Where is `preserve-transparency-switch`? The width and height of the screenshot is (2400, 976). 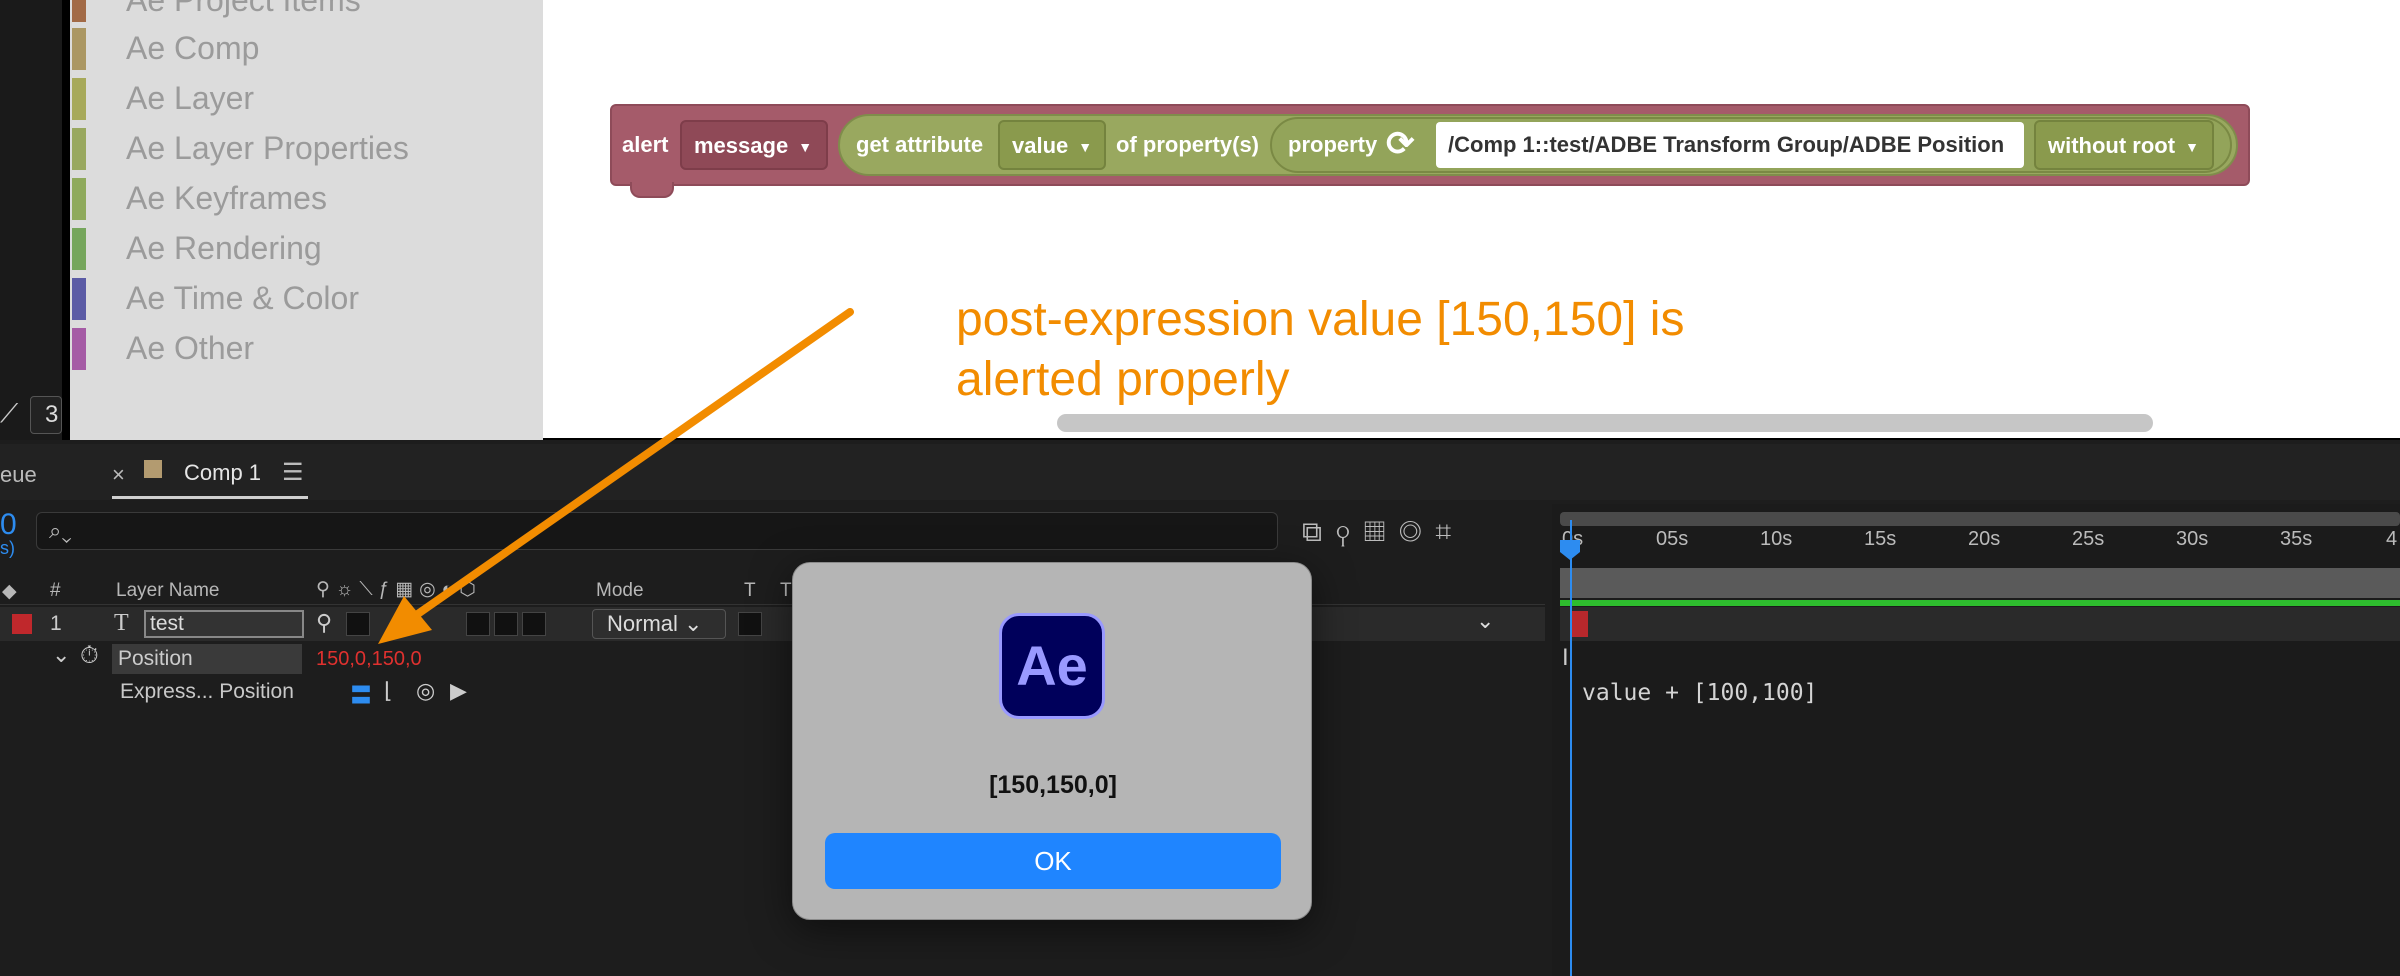
preserve-transparency-switch is located at coordinates (750, 624).